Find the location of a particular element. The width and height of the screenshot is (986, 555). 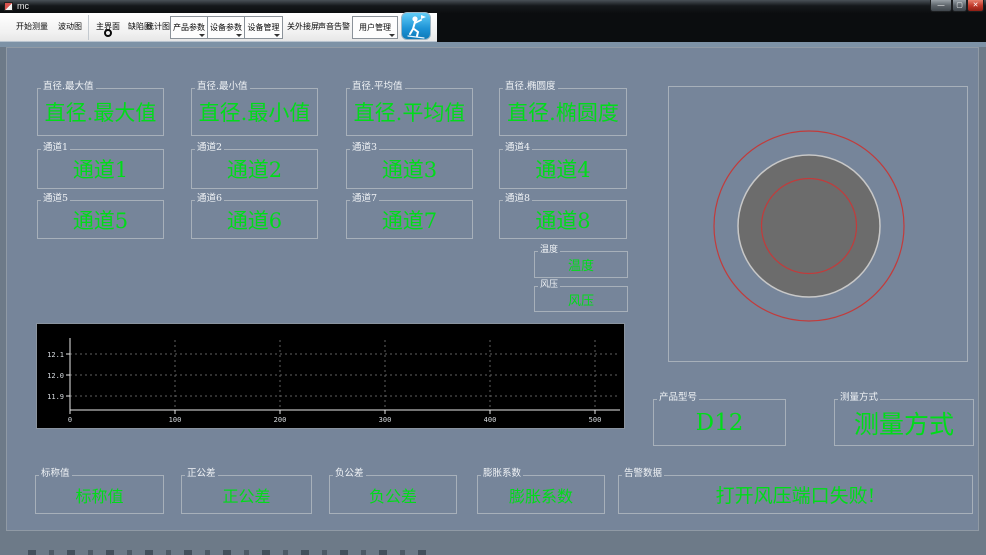

wind-pressure-box: 风压 风压 is located at coordinates (581, 295).